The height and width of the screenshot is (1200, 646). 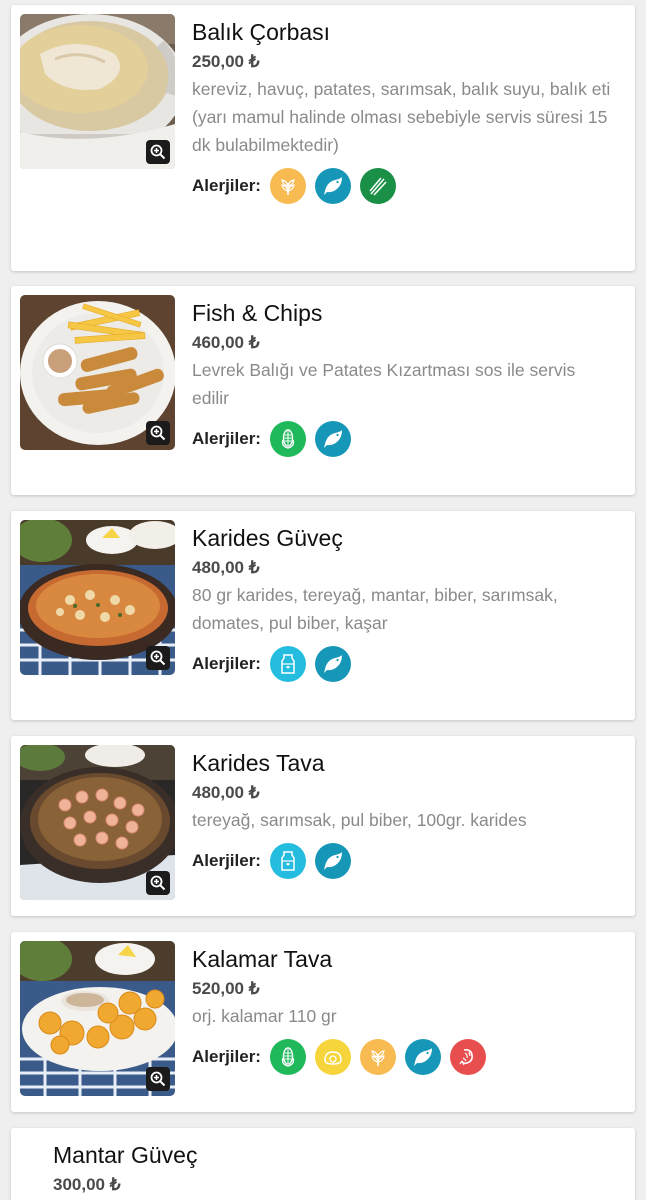 What do you see at coordinates (257, 313) in the screenshot?
I see `dish-title: Fish & Chips` at bounding box center [257, 313].